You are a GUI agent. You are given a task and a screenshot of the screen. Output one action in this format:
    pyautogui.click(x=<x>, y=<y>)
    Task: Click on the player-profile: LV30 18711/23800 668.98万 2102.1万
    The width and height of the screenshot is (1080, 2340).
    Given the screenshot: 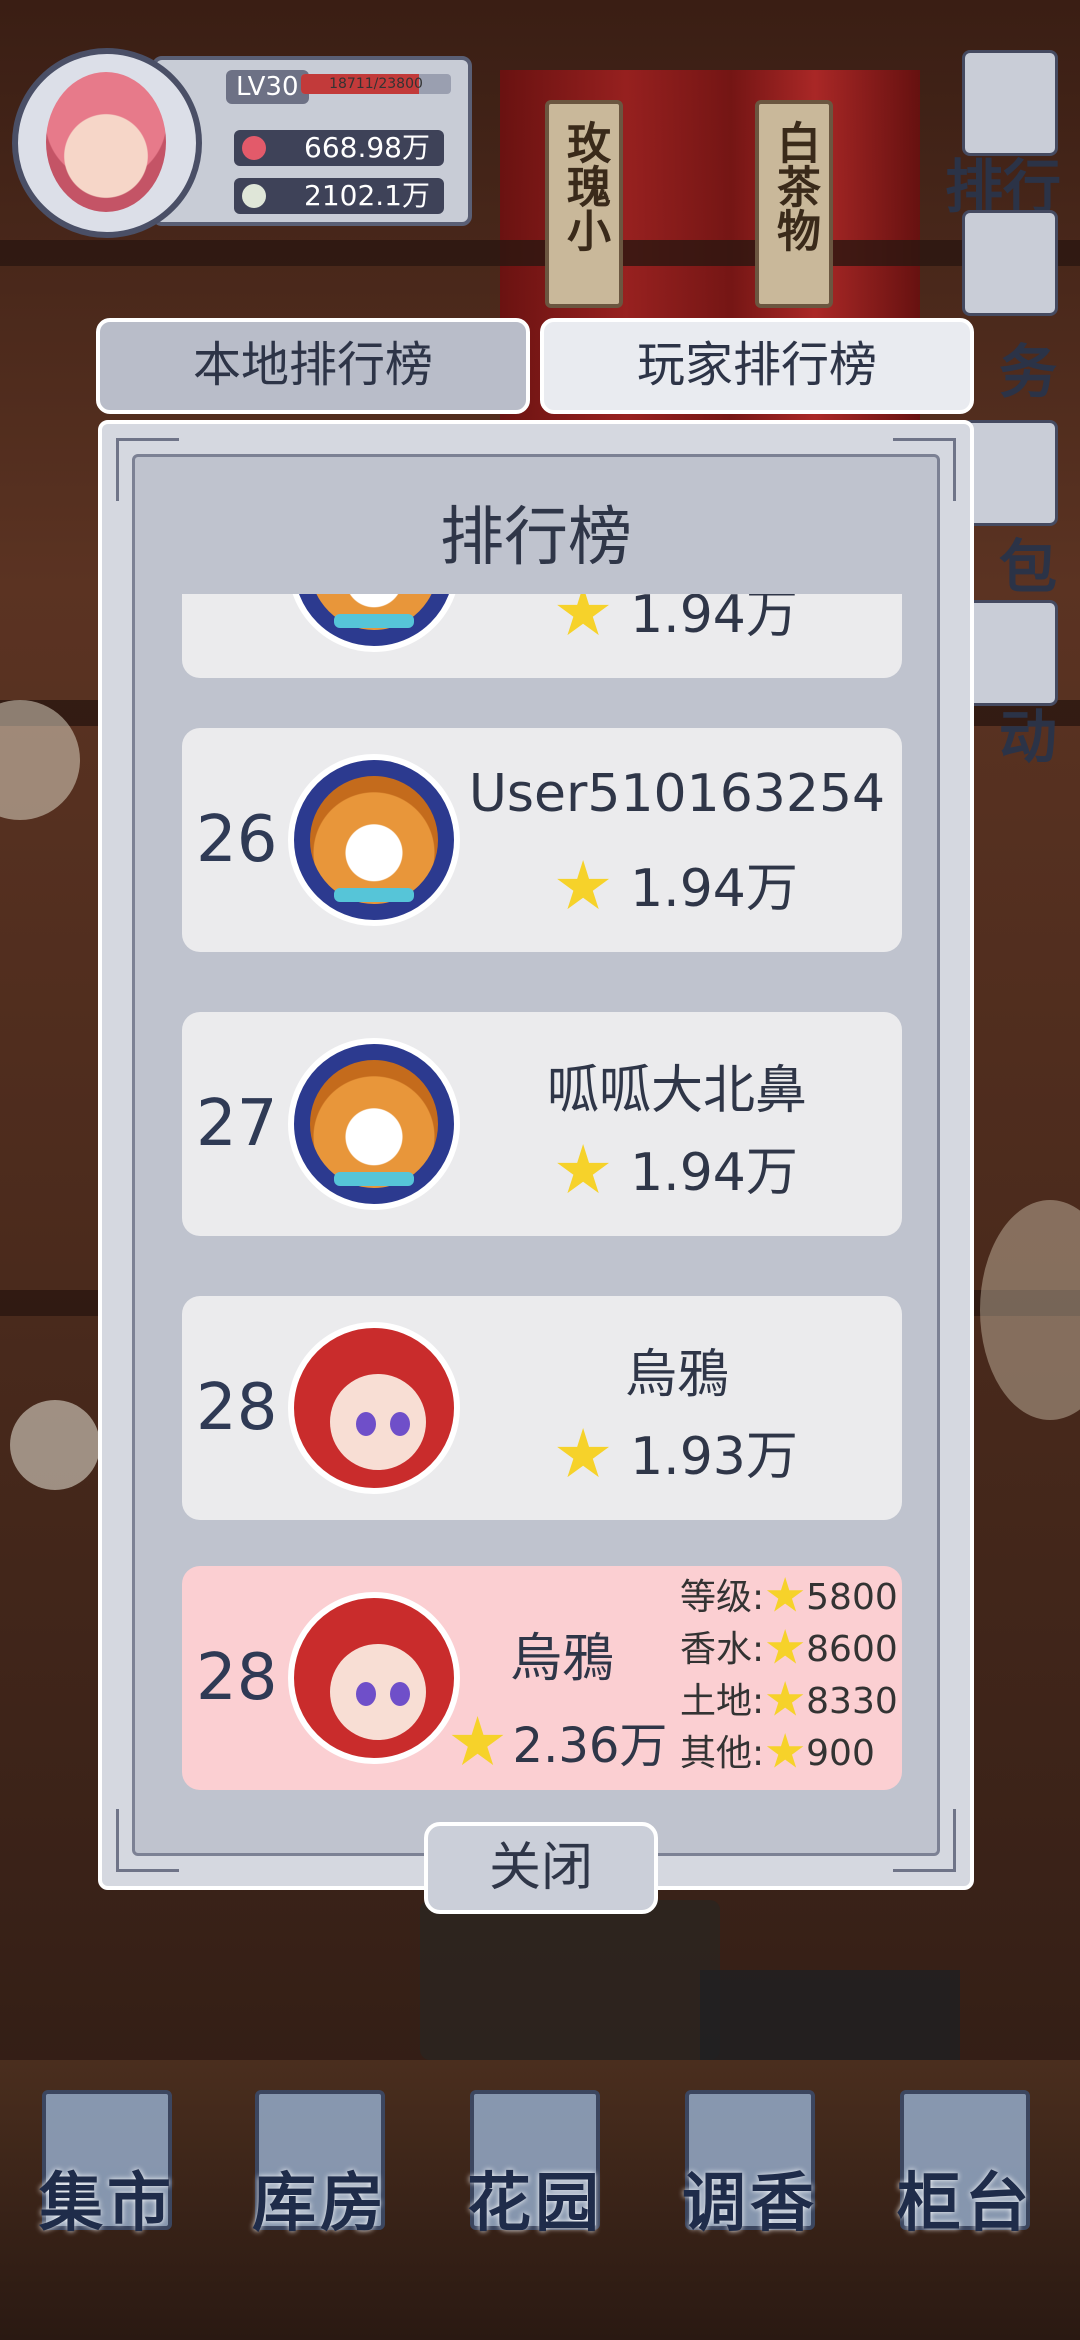 What is the action you would take?
    pyautogui.click(x=242, y=143)
    